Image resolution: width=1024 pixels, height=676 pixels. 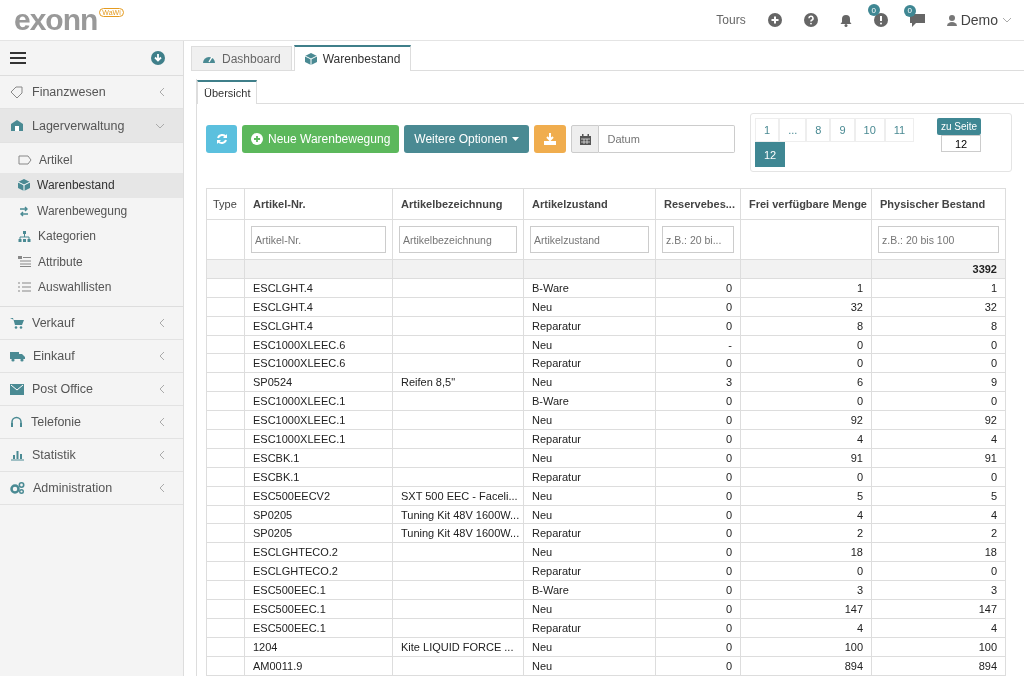 What do you see at coordinates (767, 130) in the screenshot?
I see `page-link: 1` at bounding box center [767, 130].